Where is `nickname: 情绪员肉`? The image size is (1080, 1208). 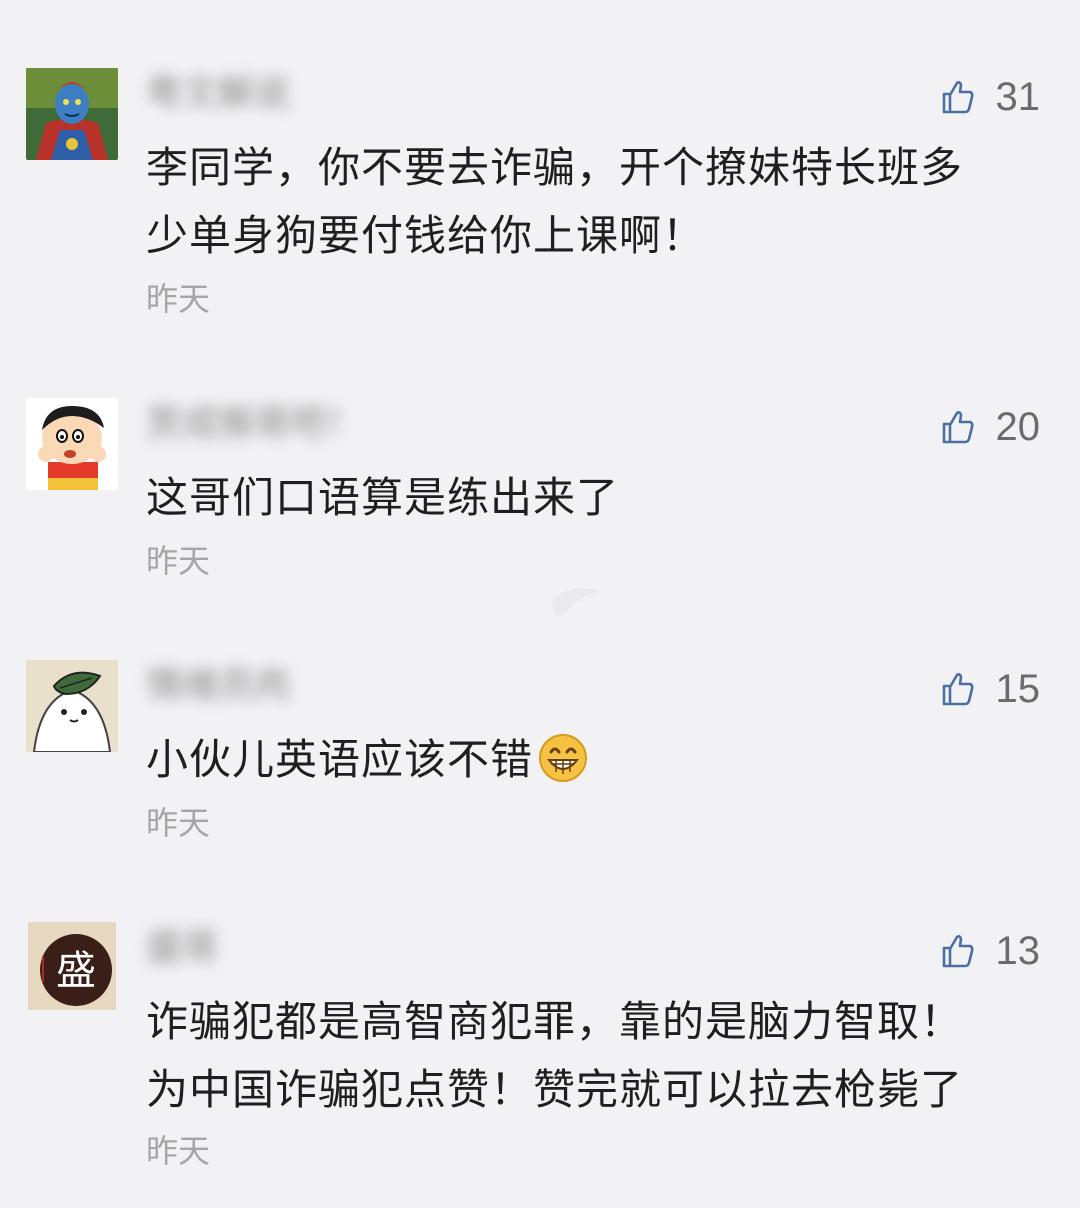
nickname: 情绪员肉 is located at coordinates (218, 686).